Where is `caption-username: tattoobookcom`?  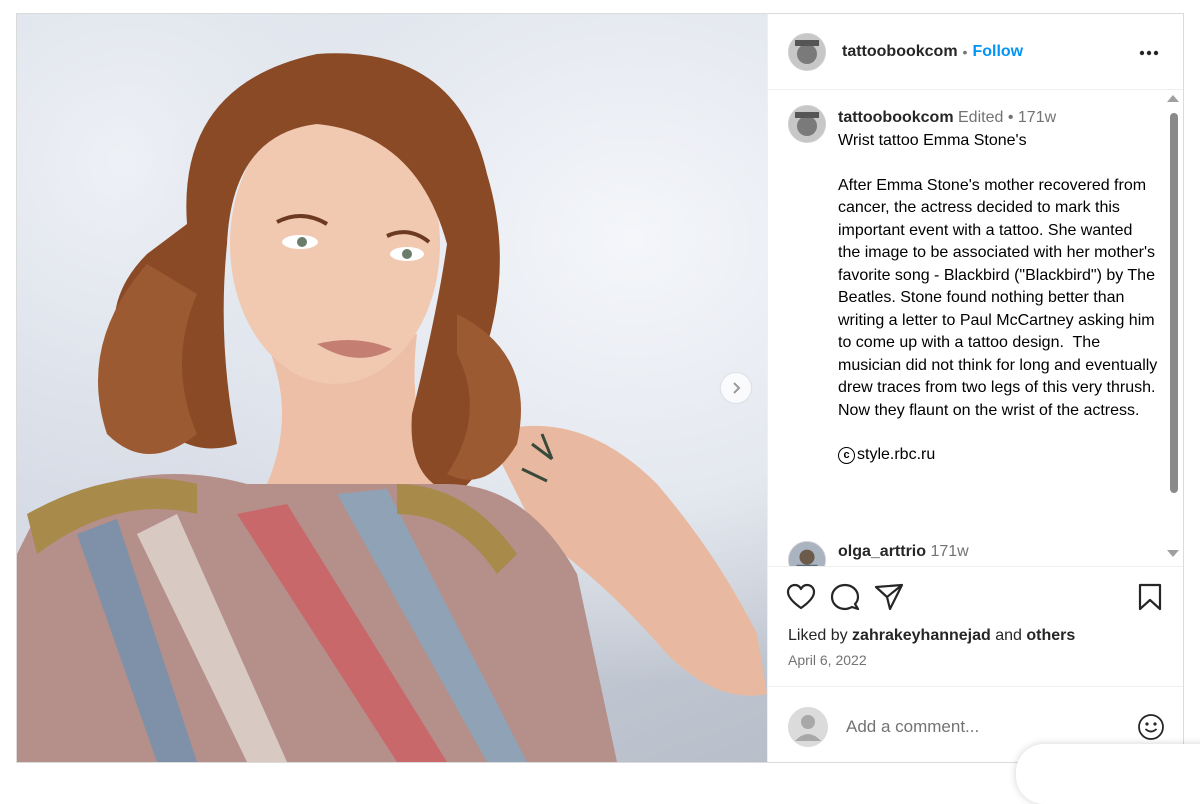 caption-username: tattoobookcom is located at coordinates (896, 117).